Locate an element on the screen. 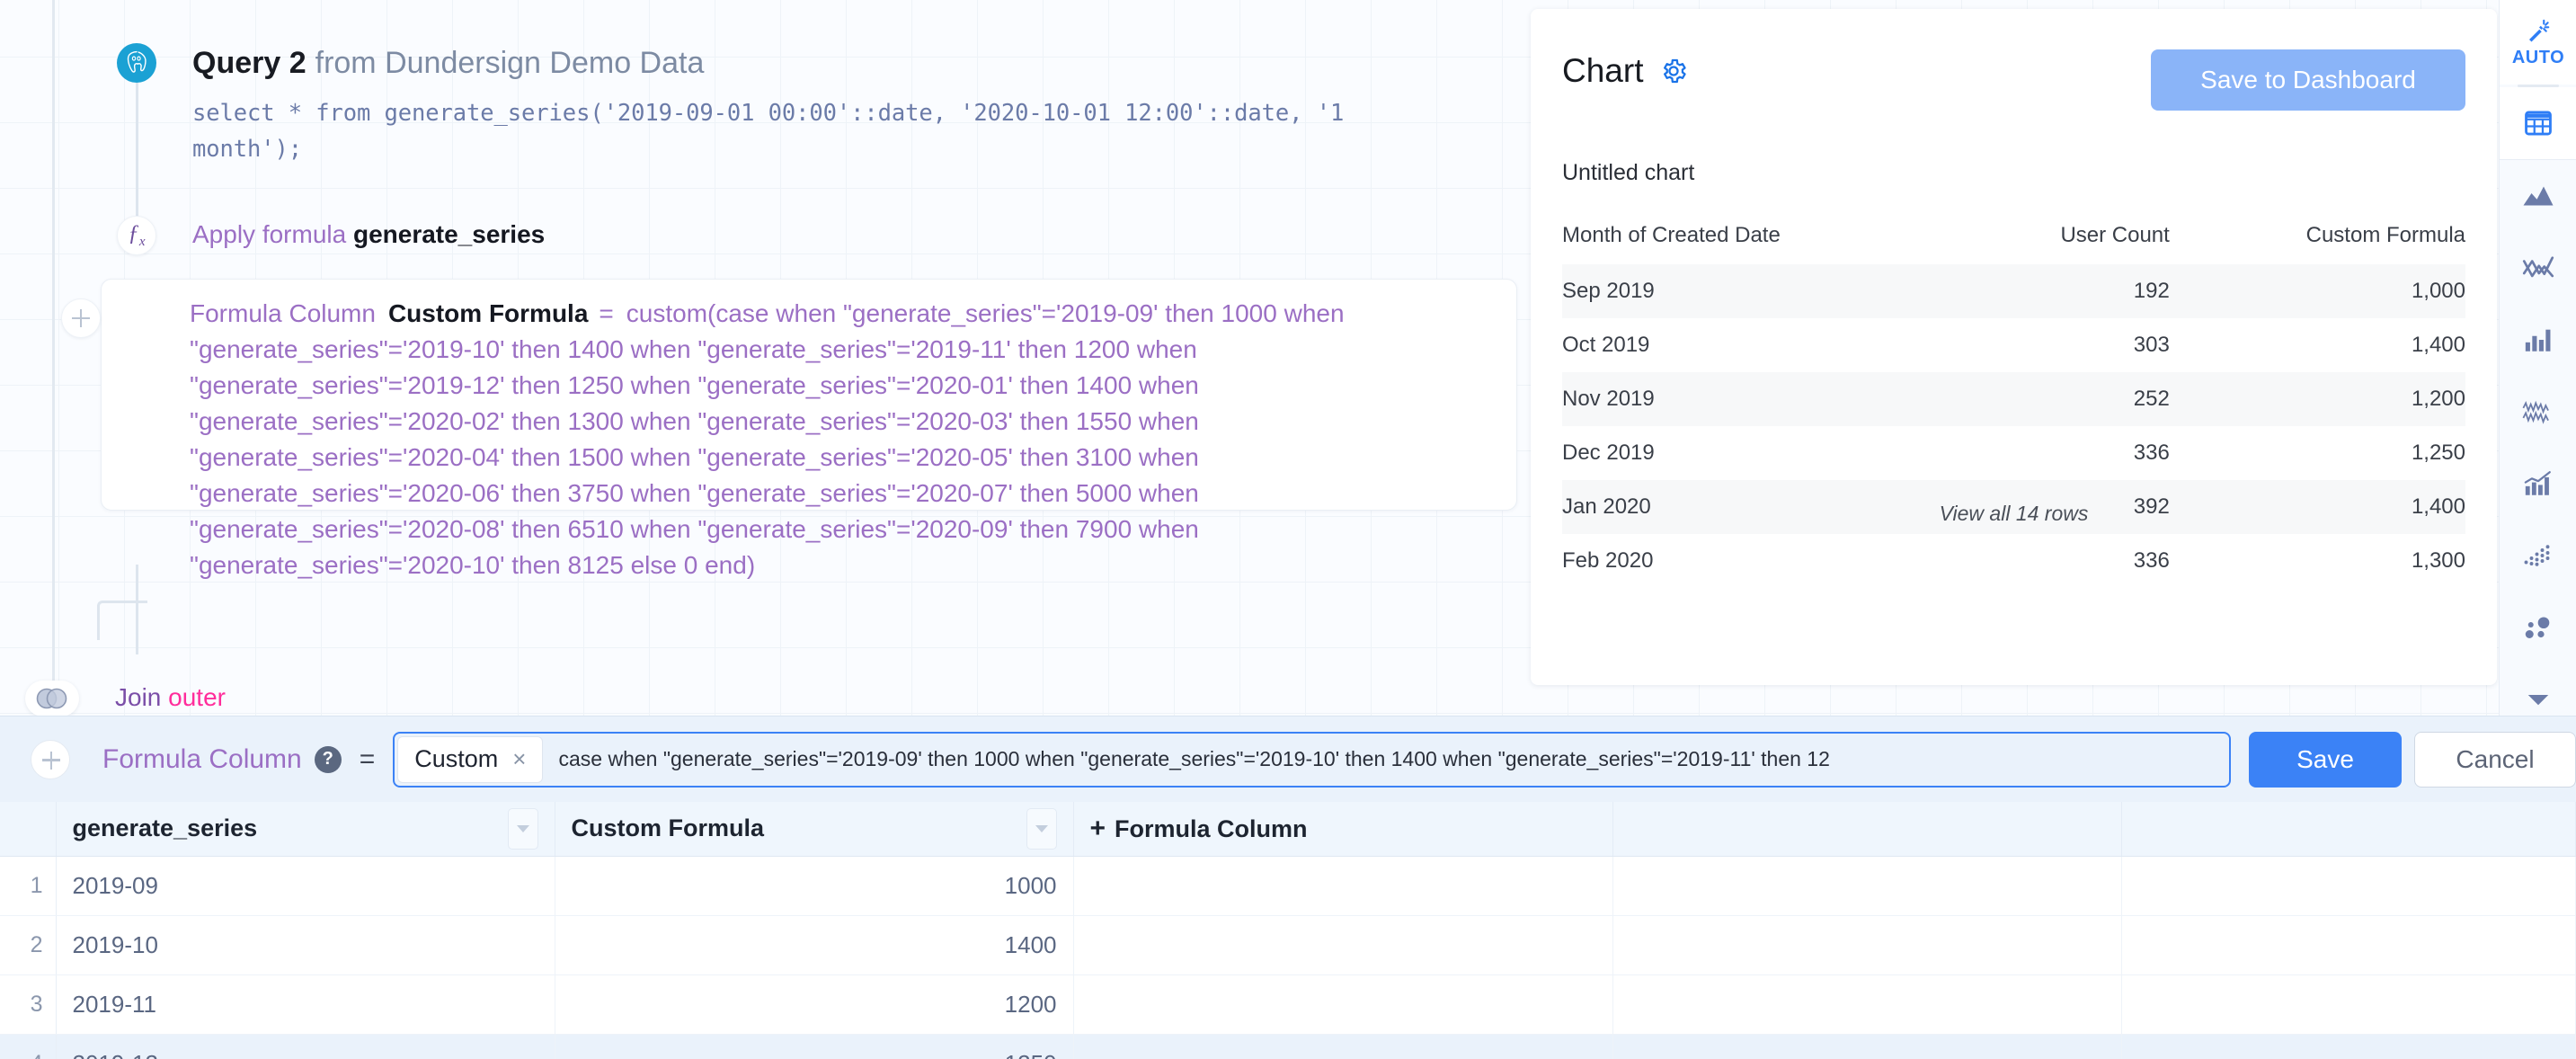 The image size is (2576, 1059). formula-input-wrapper: Custom × is located at coordinates (1312, 759).